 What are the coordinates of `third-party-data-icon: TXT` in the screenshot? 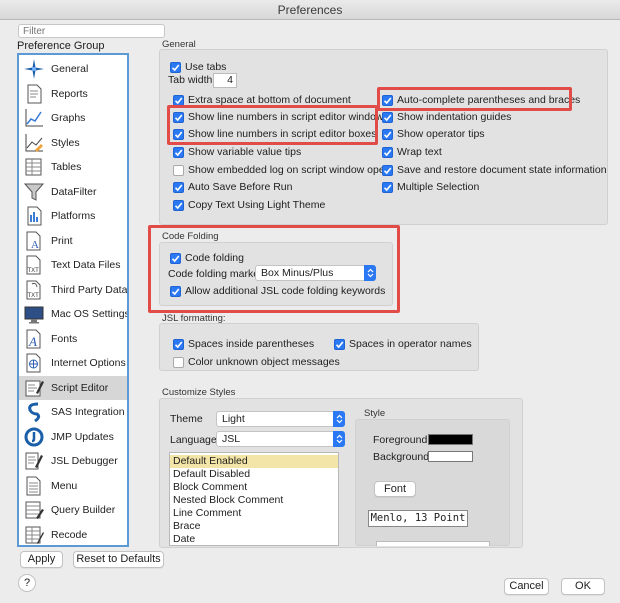 It's located at (34, 290).